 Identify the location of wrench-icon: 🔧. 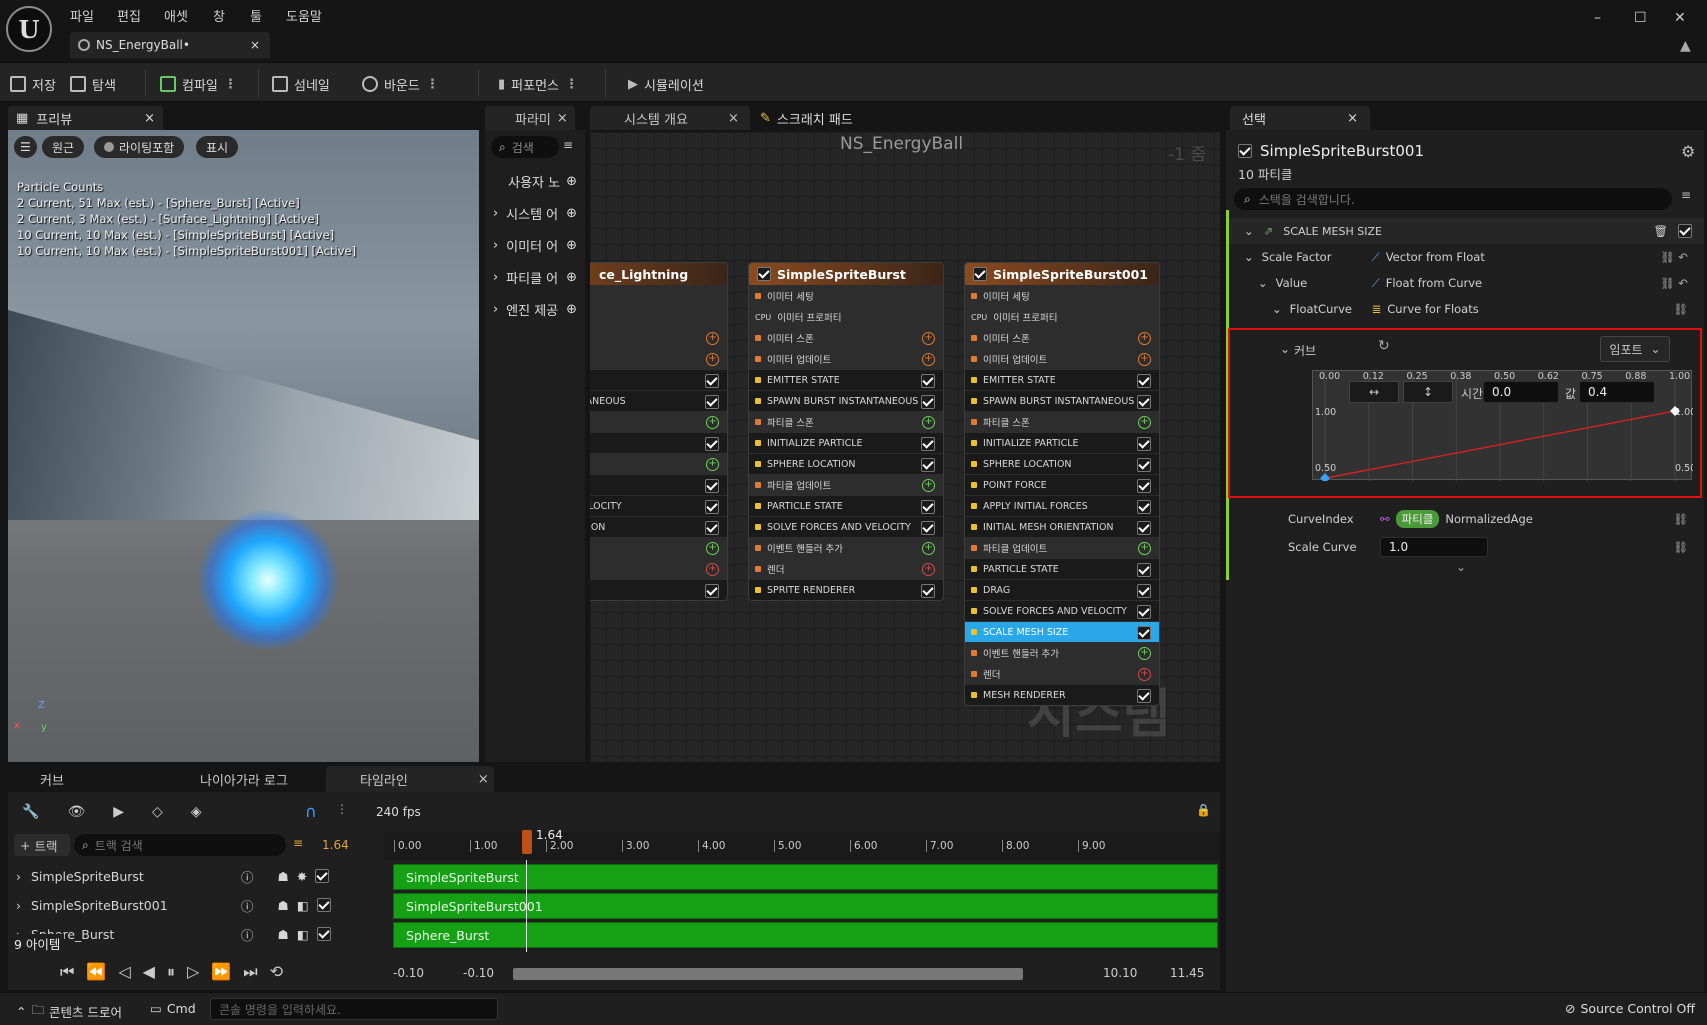
(30, 812).